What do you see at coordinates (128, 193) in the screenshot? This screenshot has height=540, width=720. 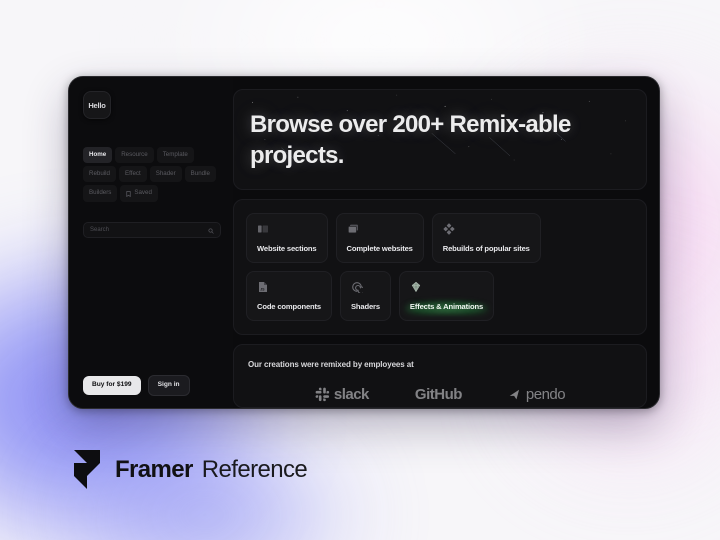 I see `bookmark-icon` at bounding box center [128, 193].